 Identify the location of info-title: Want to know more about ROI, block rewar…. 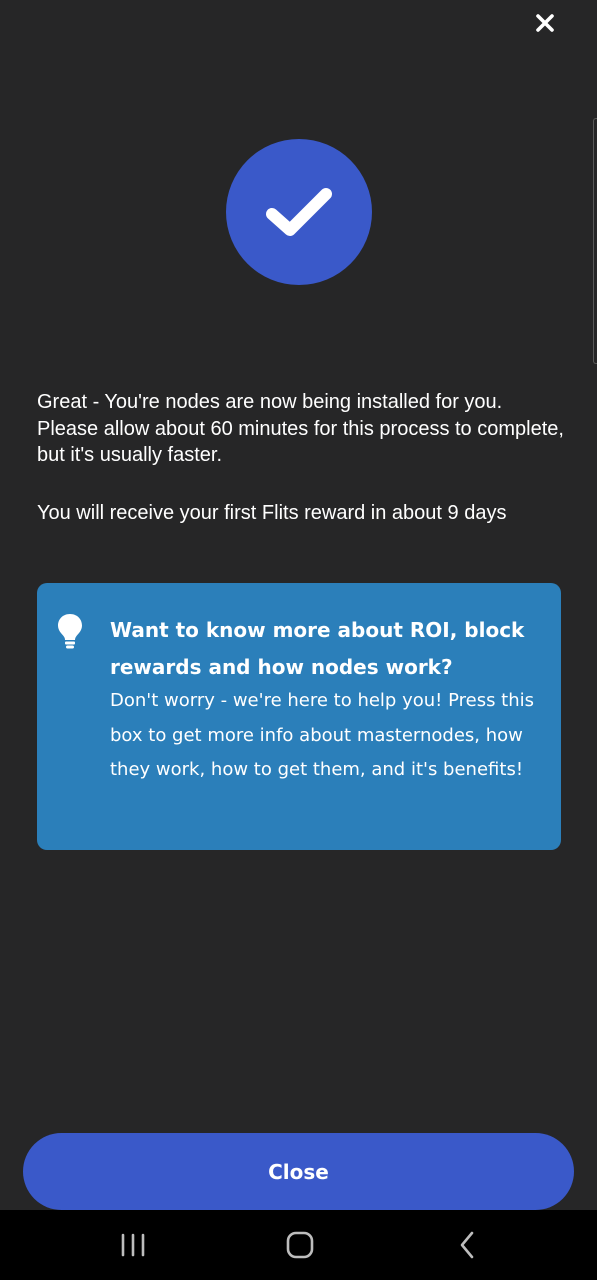
(317, 648).